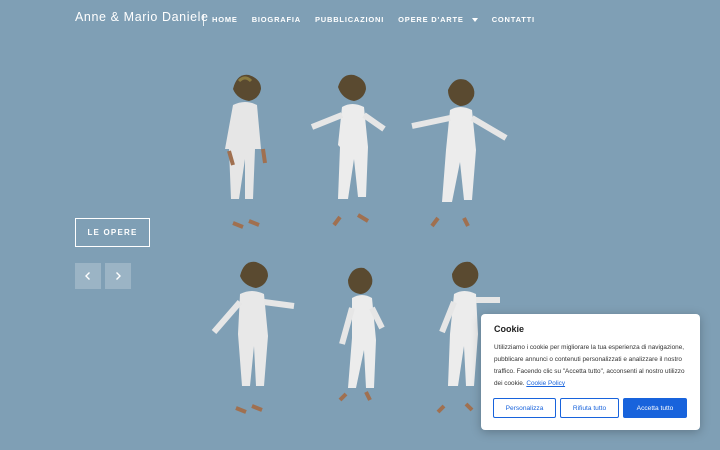 This screenshot has height=450, width=720. I want to click on nav-item-label: PUBBLICAZIONI, so click(349, 19).